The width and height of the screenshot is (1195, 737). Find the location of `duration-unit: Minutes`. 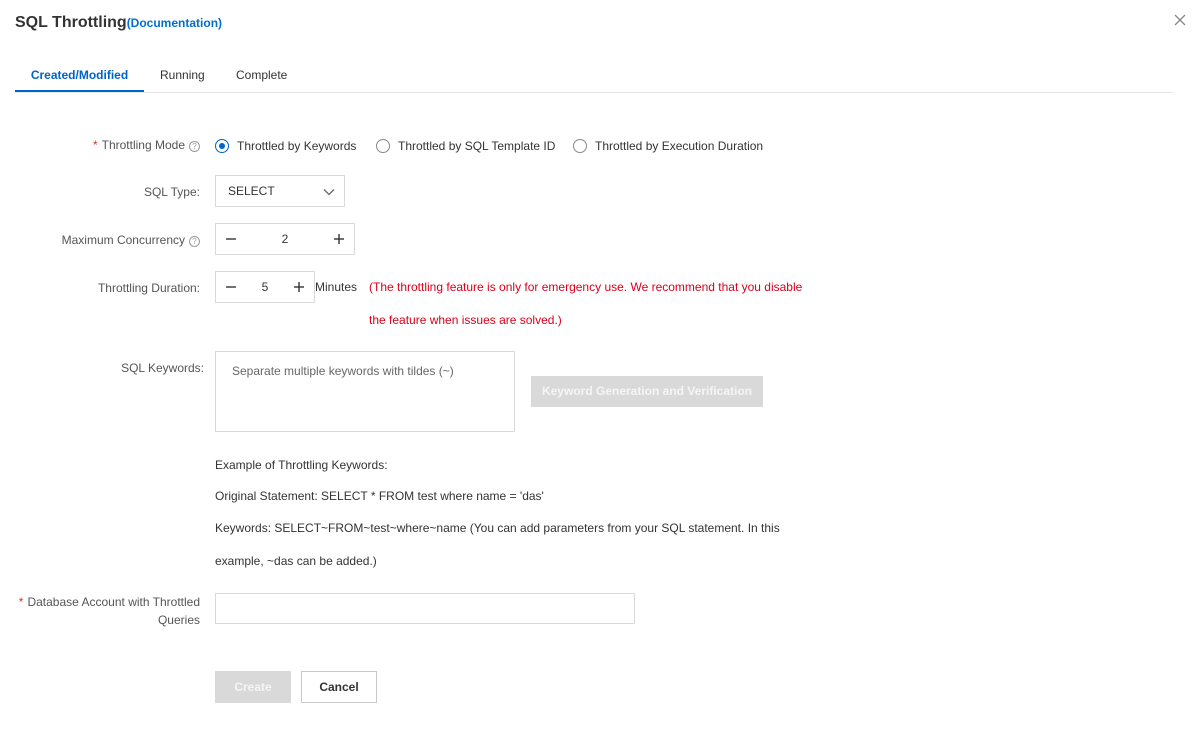

duration-unit: Minutes is located at coordinates (336, 287).